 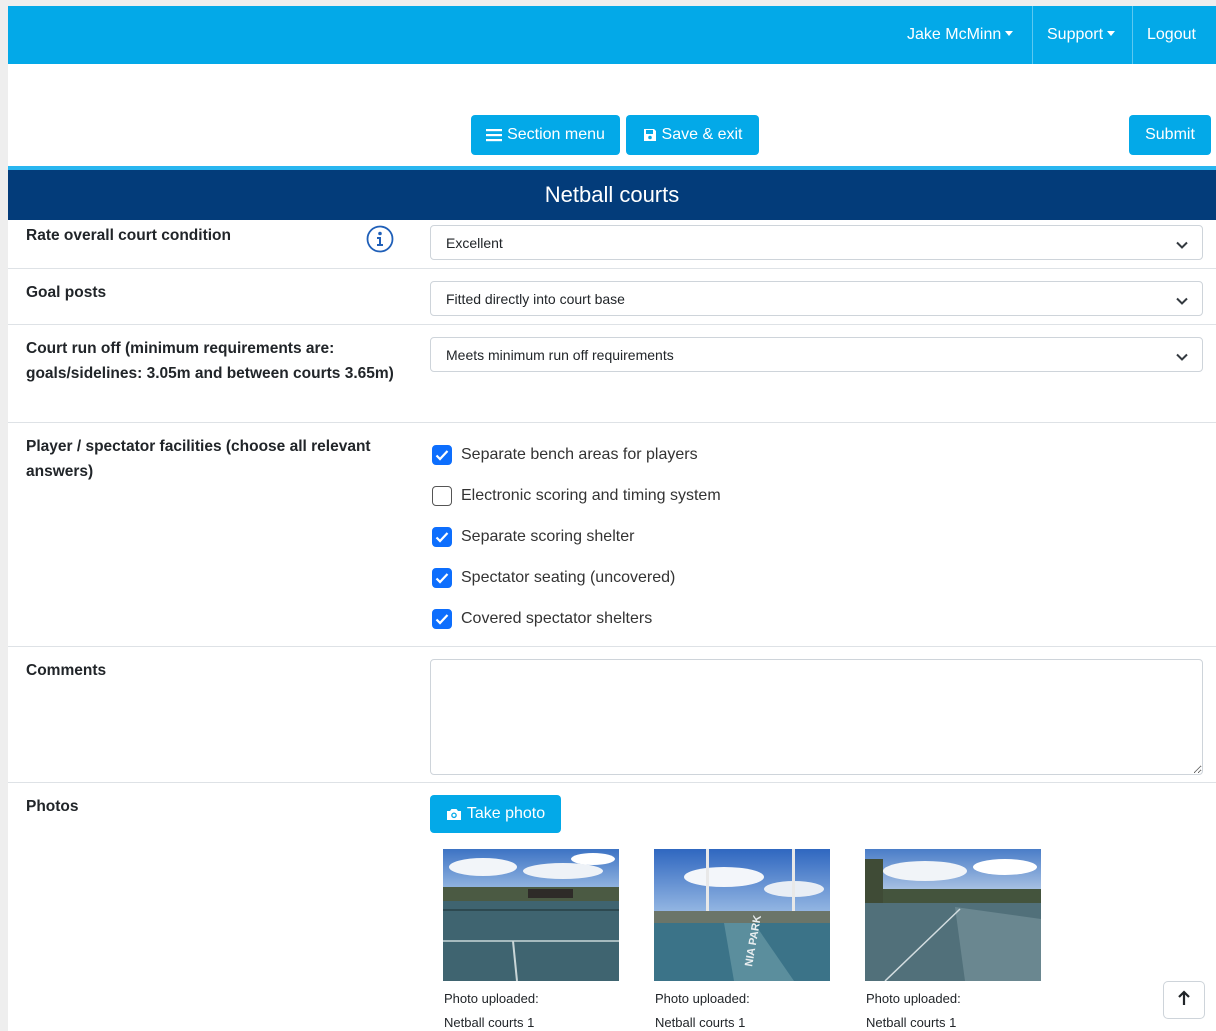 I want to click on scroll-top-button, so click(x=1184, y=1000).